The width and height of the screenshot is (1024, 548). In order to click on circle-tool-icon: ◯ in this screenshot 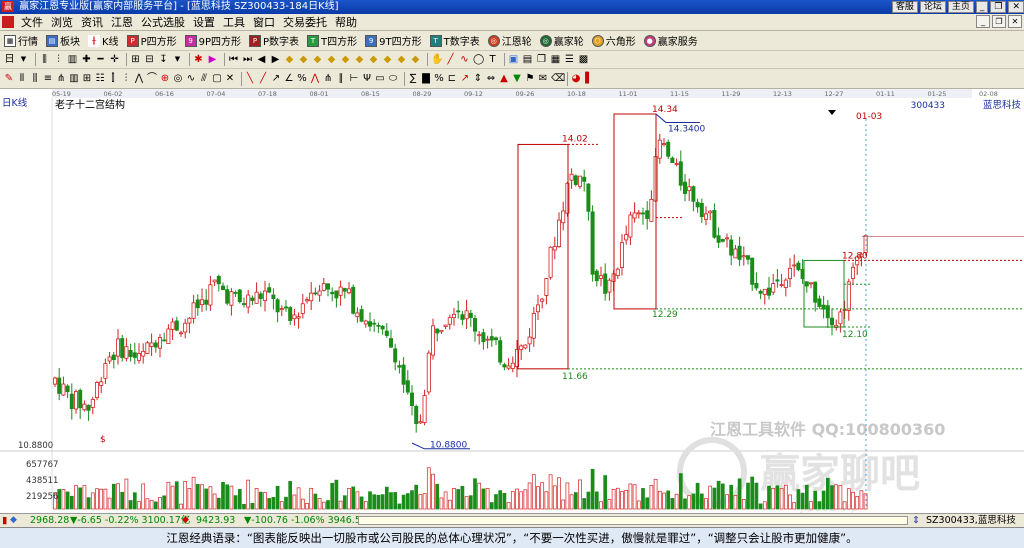, I will do `click(478, 59)`.